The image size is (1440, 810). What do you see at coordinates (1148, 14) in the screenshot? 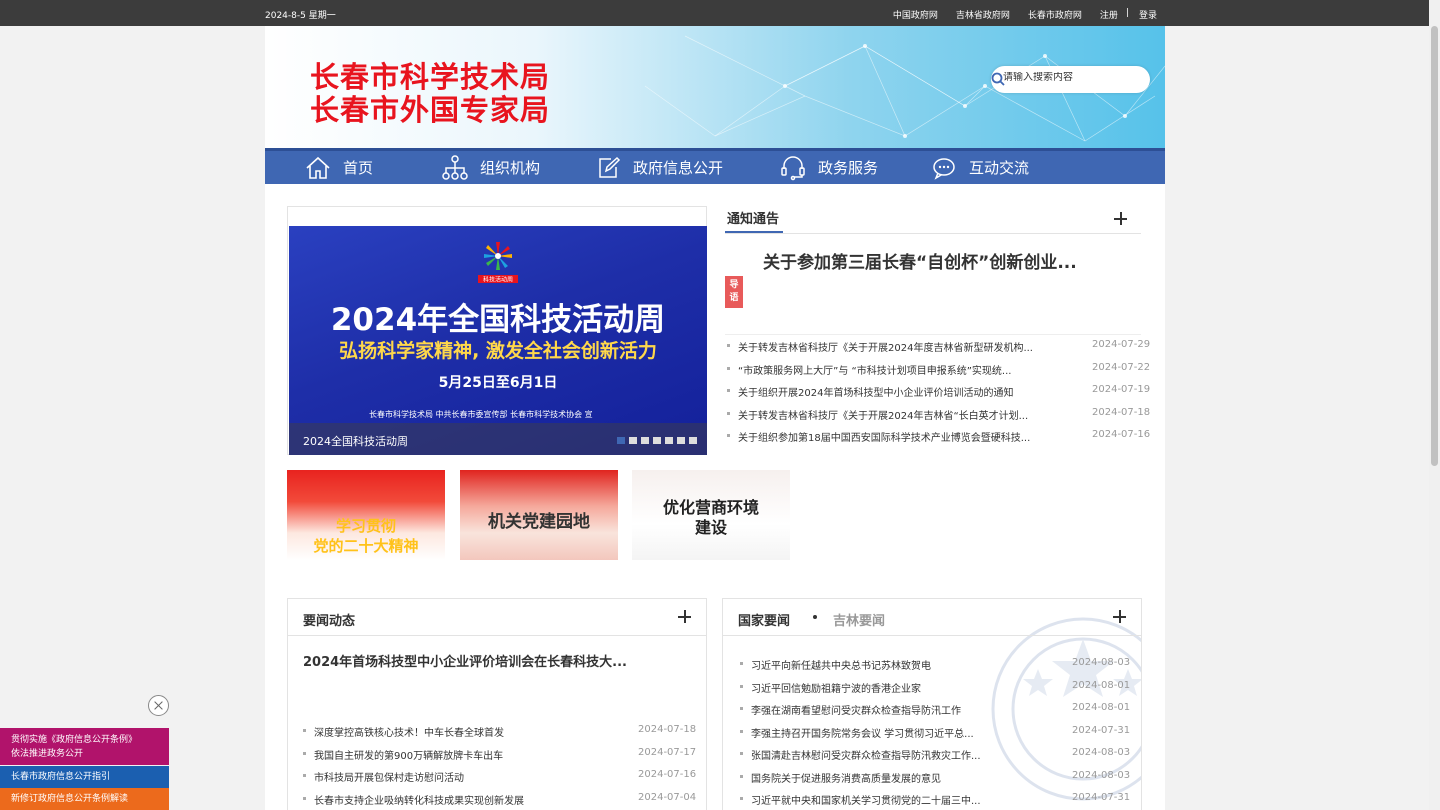
I see `login-link: 登录` at bounding box center [1148, 14].